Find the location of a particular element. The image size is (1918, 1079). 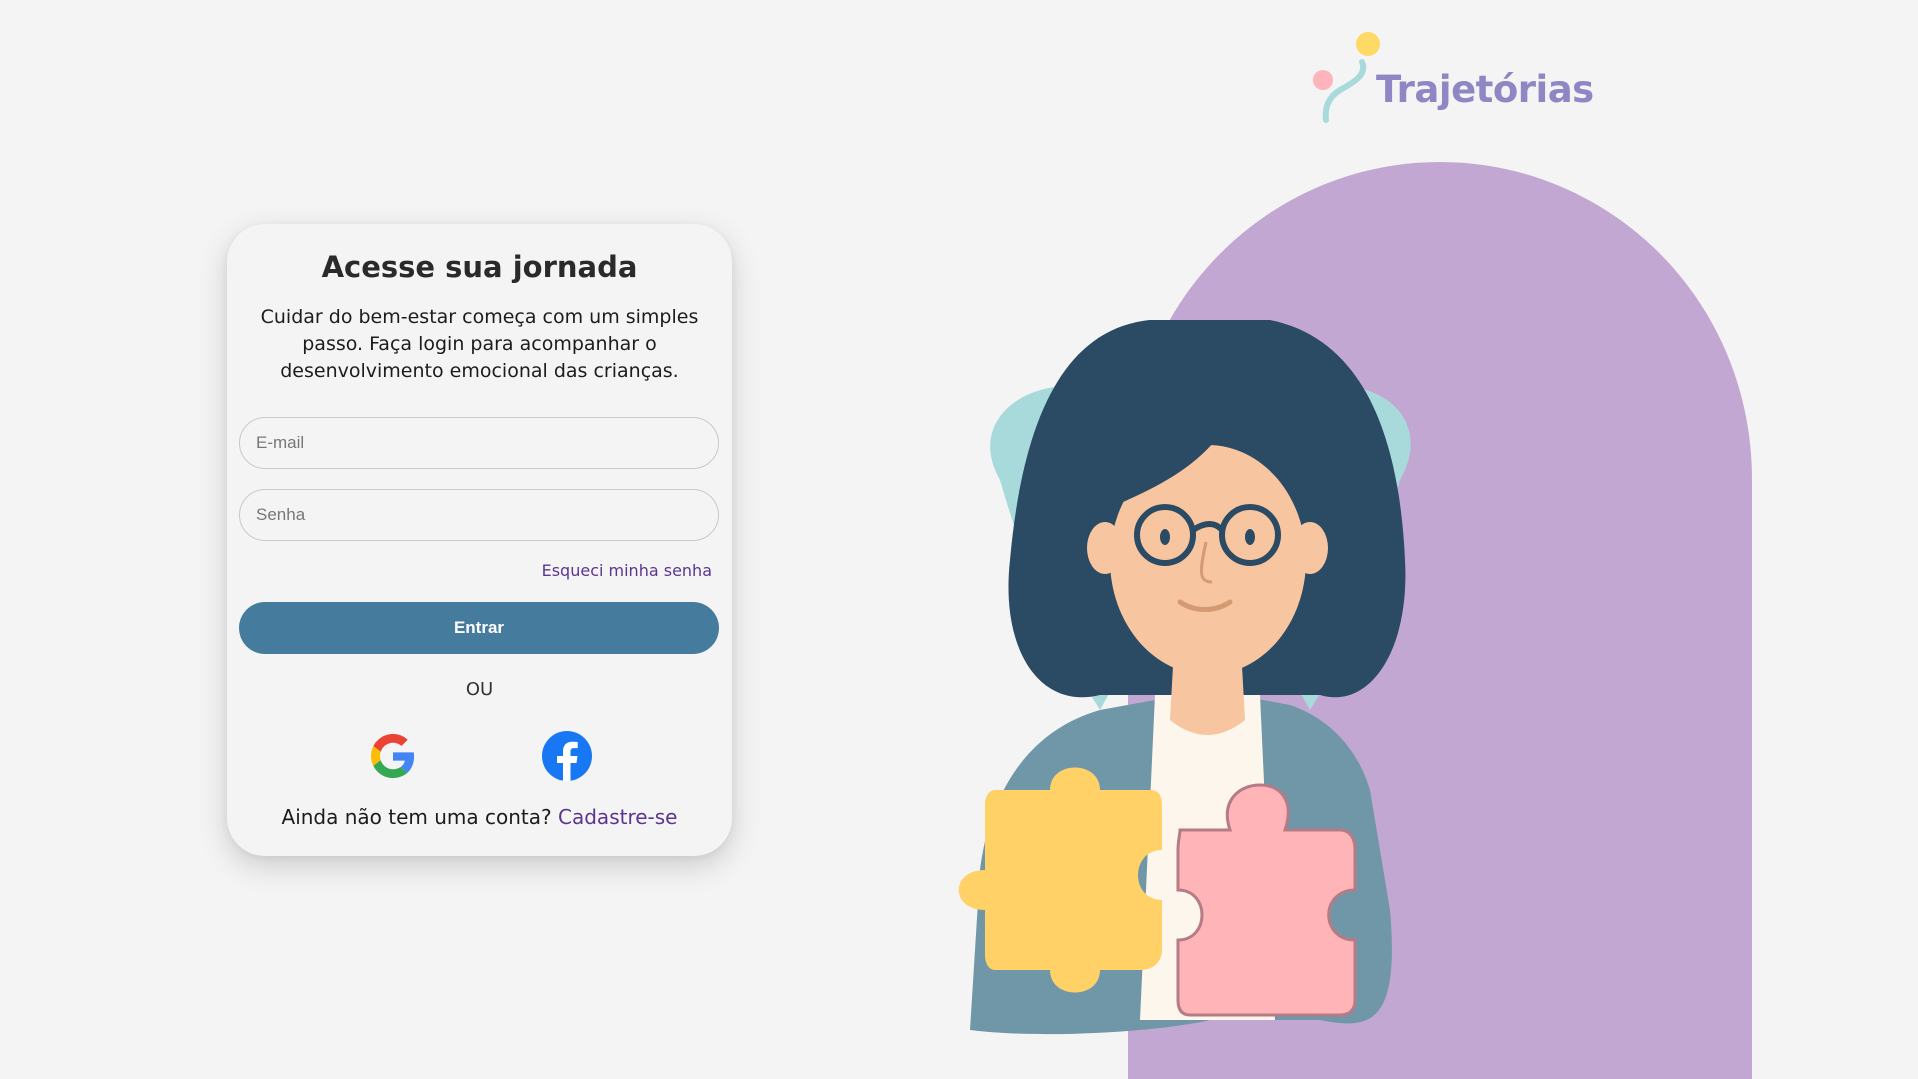

google-login-button is located at coordinates (393, 756).